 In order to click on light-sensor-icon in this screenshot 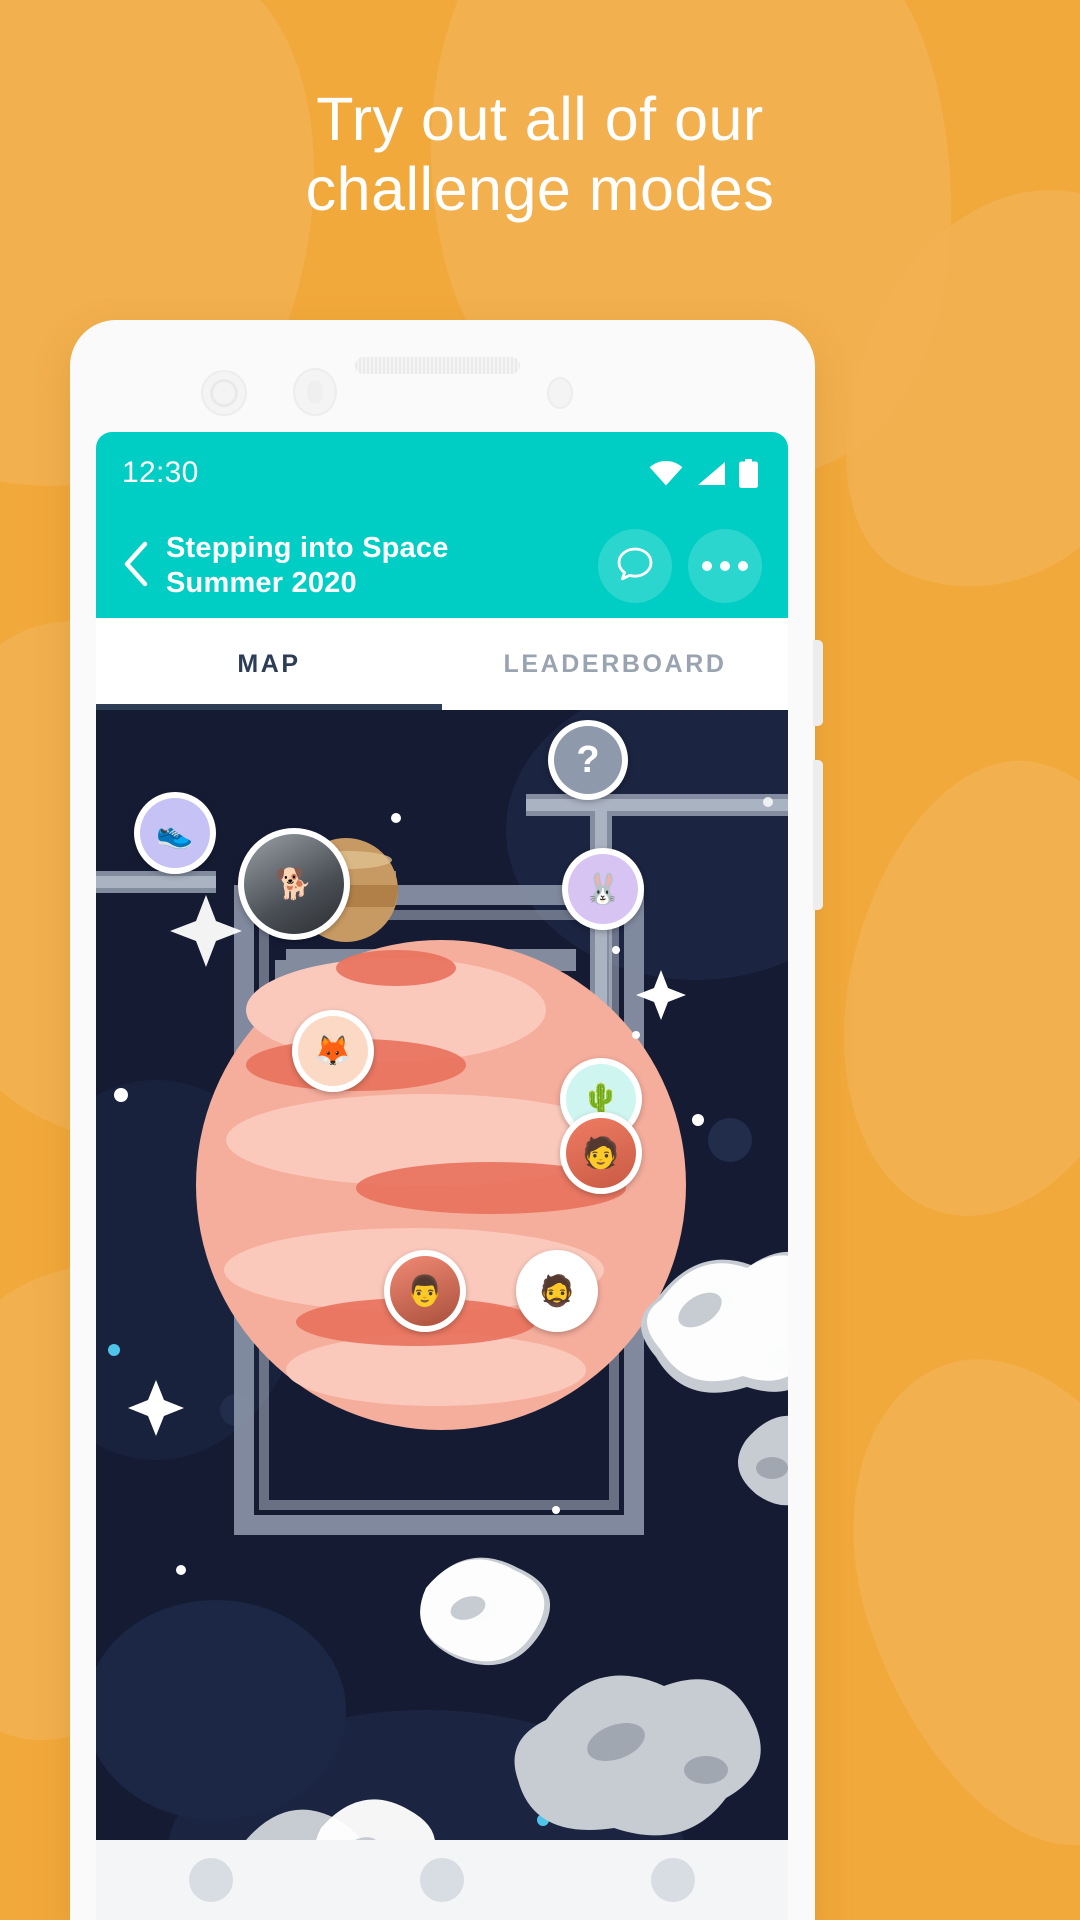, I will do `click(560, 393)`.